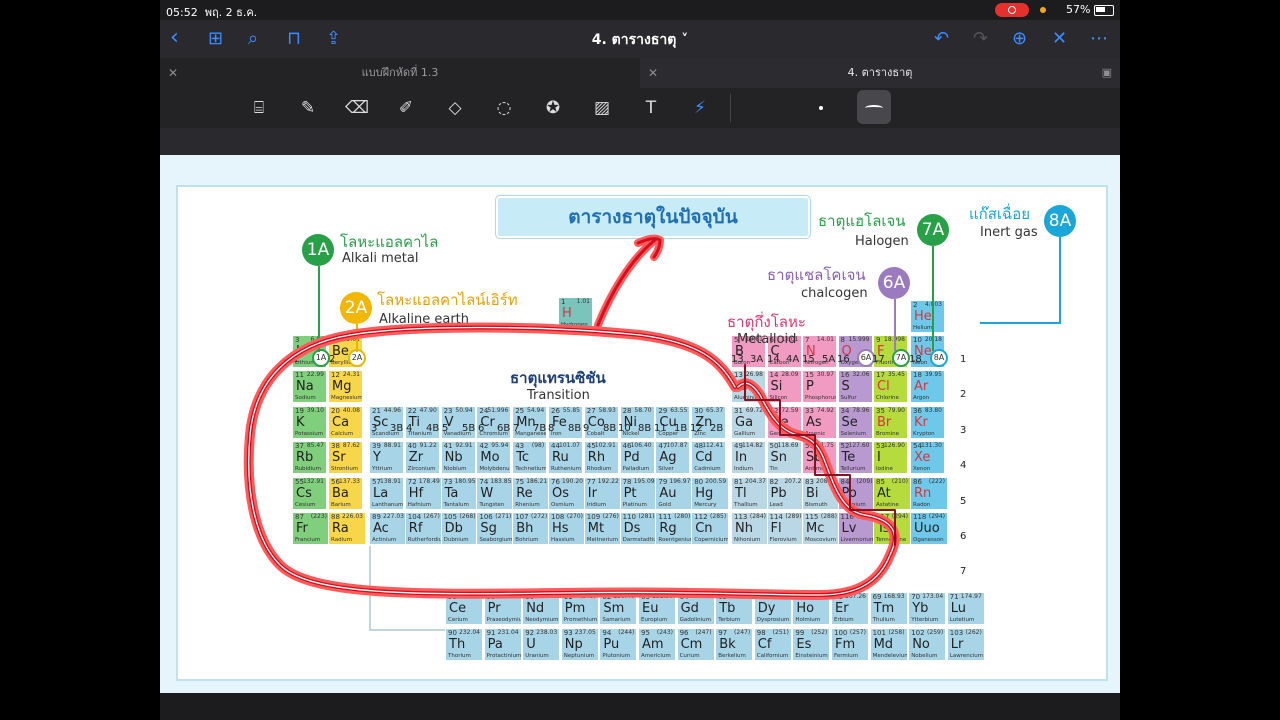  What do you see at coordinates (1059, 39) in the screenshot?
I see `close-edit-icon: ✕` at bounding box center [1059, 39].